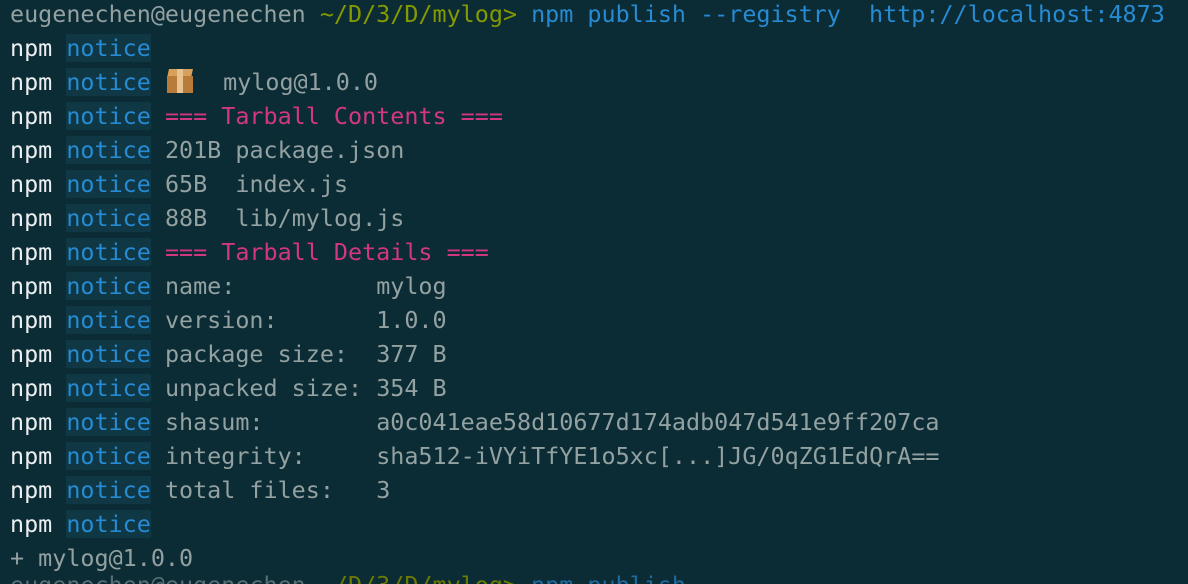 This screenshot has width=1188, height=584. What do you see at coordinates (270, 354) in the screenshot?
I see `detail-key: package size:` at bounding box center [270, 354].